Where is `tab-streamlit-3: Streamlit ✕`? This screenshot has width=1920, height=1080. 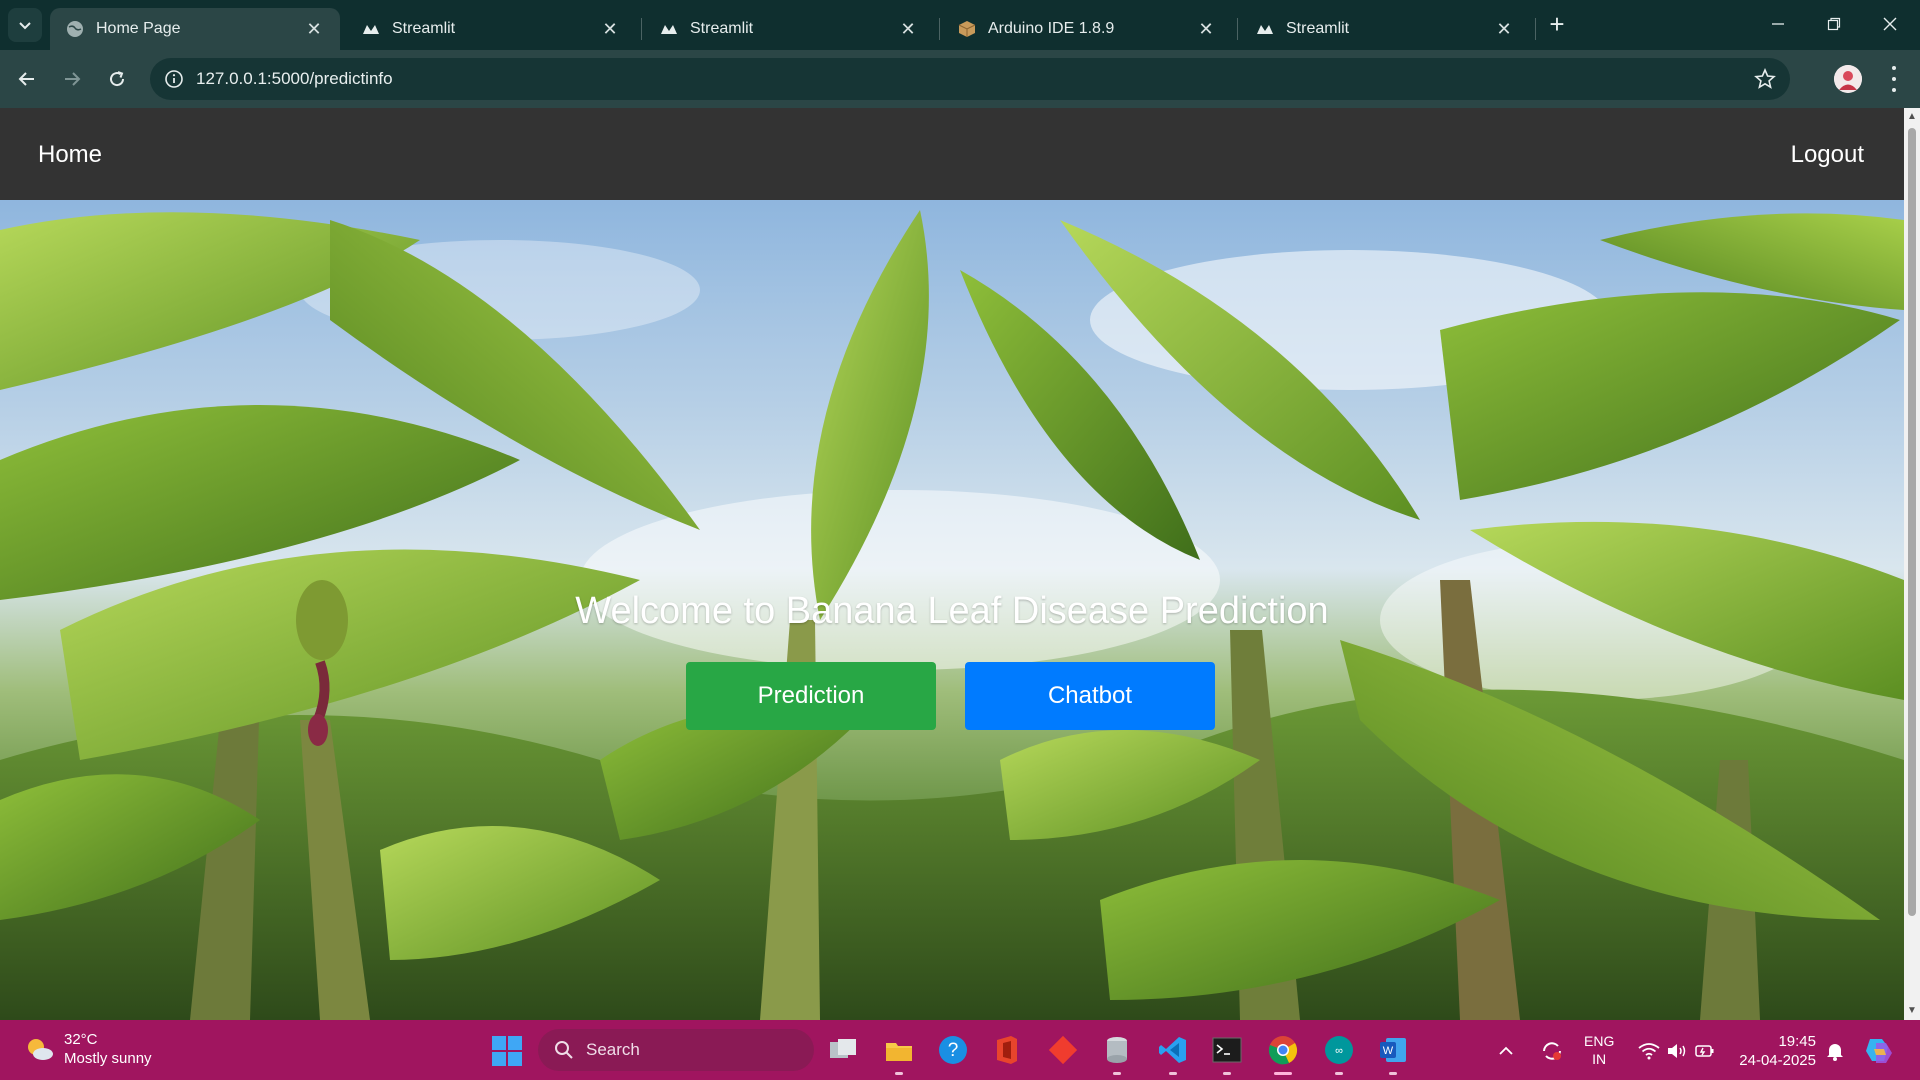 tab-streamlit-3: Streamlit ✕ is located at coordinates (1385, 29).